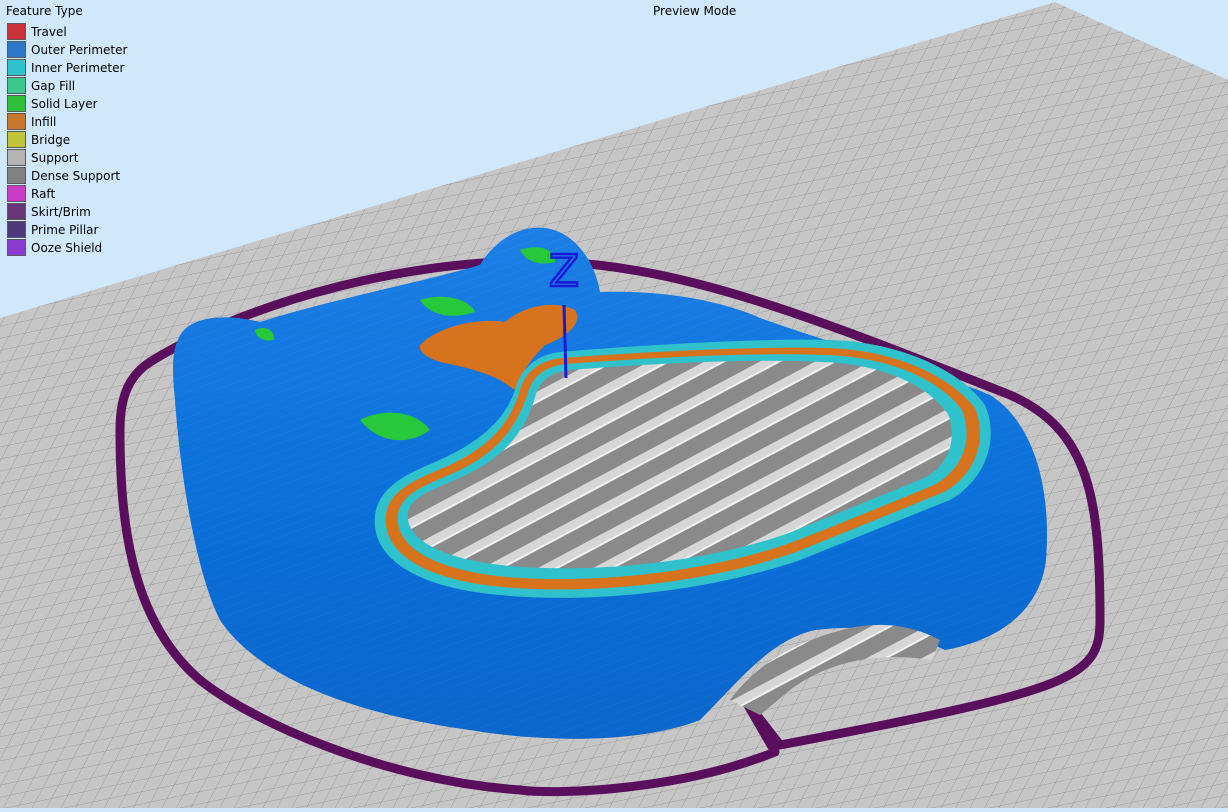  Describe the element at coordinates (64, 104) in the screenshot. I see `legend-label-solid-layer: Solid Layer` at that location.